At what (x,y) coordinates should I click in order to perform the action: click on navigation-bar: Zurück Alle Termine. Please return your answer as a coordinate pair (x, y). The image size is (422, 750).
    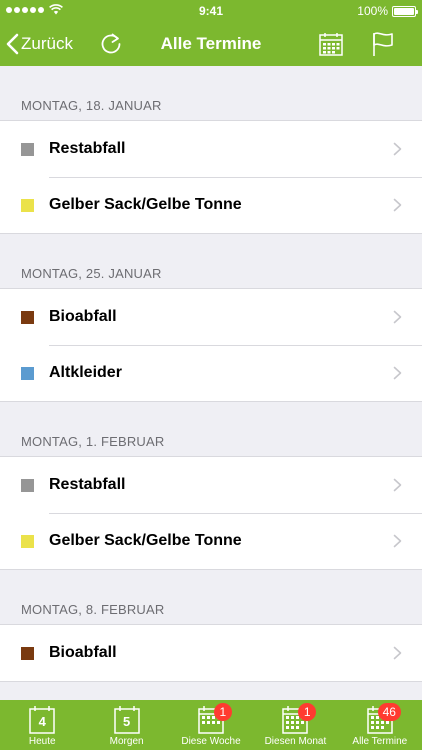
    Looking at the image, I should click on (211, 44).